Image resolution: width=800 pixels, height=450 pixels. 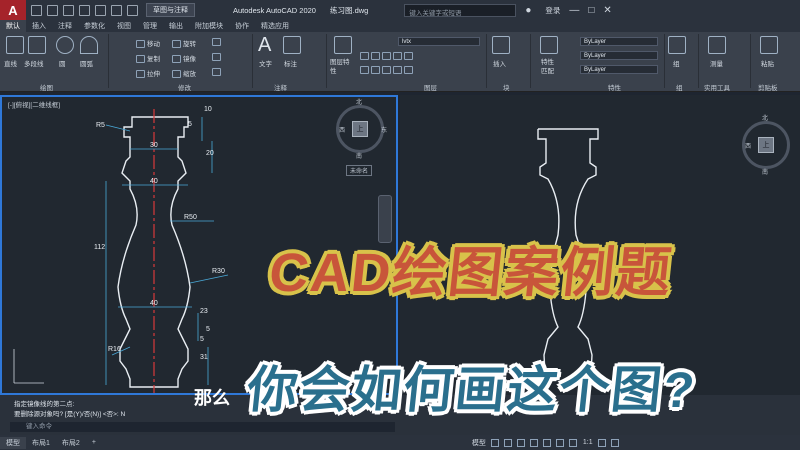 I want to click on gear-icon, so click(x=601, y=442).